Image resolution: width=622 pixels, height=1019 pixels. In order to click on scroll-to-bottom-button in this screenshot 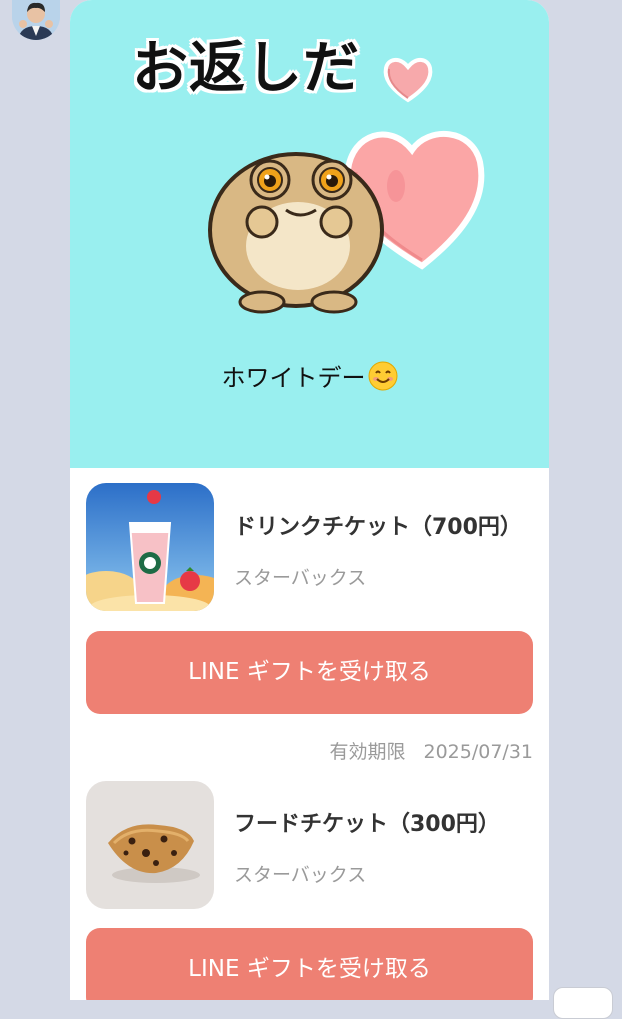, I will do `click(583, 1003)`.